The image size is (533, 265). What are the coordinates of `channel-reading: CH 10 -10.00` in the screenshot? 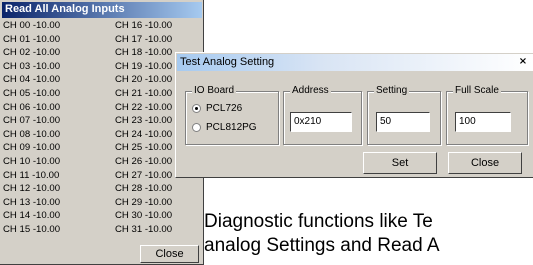 It's located at (32, 161).